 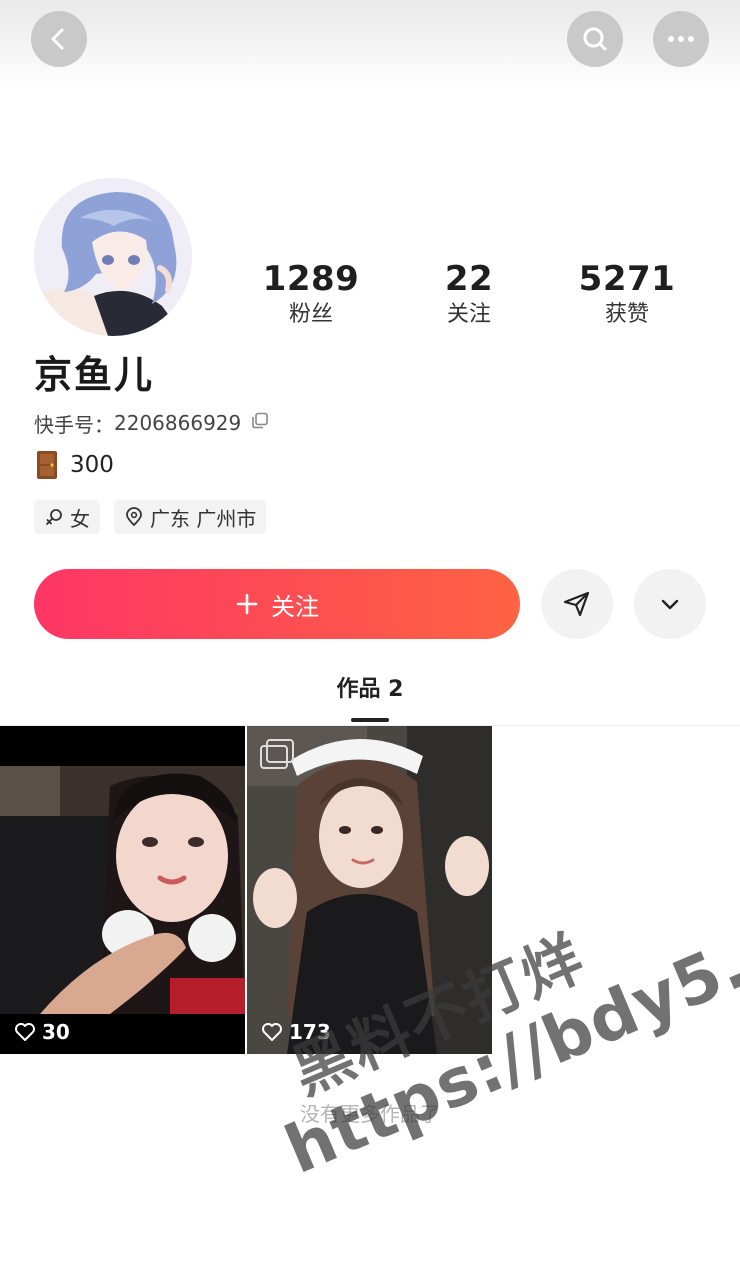 I want to click on back-button, so click(x=59, y=39).